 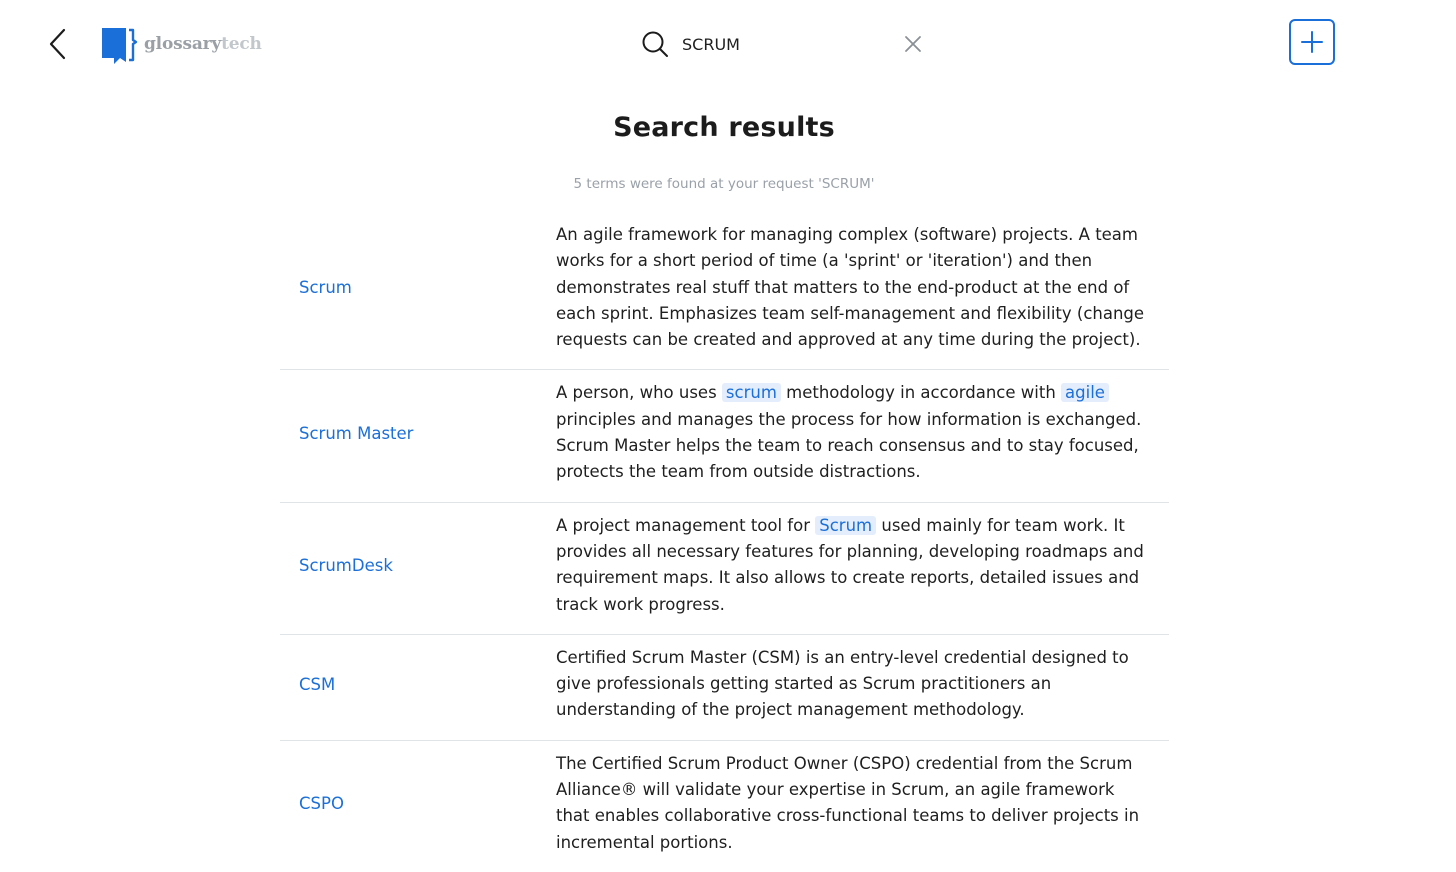 What do you see at coordinates (655, 44) in the screenshot?
I see `search-icon` at bounding box center [655, 44].